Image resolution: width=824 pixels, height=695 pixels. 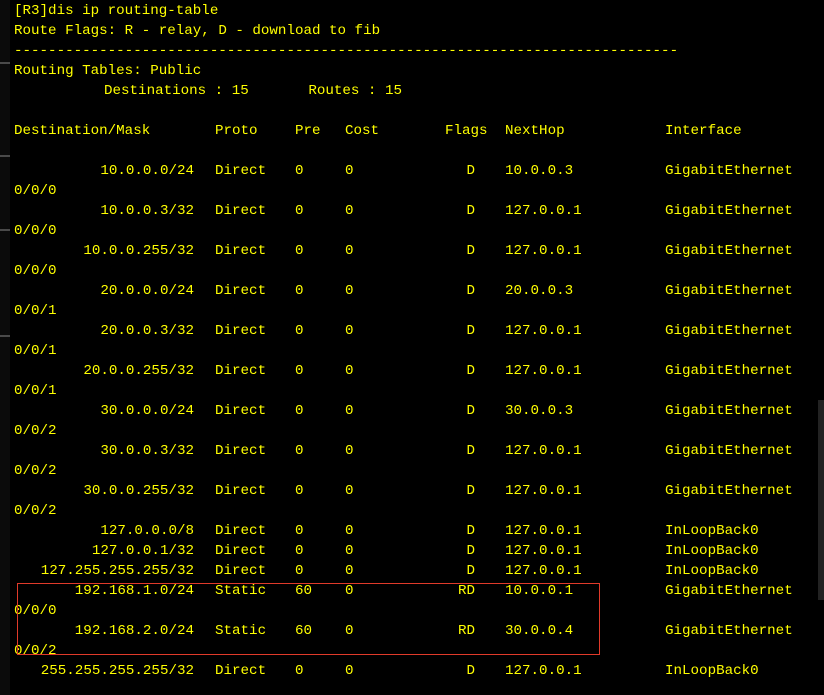 I want to click on route-destination: 10.0.0.255/32, so click(x=138, y=251).